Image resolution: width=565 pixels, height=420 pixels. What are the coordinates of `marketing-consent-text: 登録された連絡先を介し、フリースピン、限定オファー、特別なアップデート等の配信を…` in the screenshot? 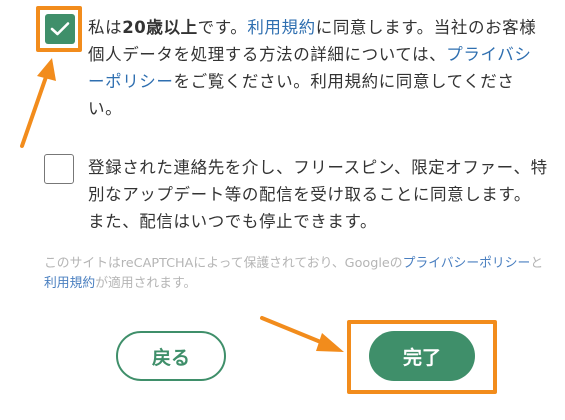 It's located at (318, 194).